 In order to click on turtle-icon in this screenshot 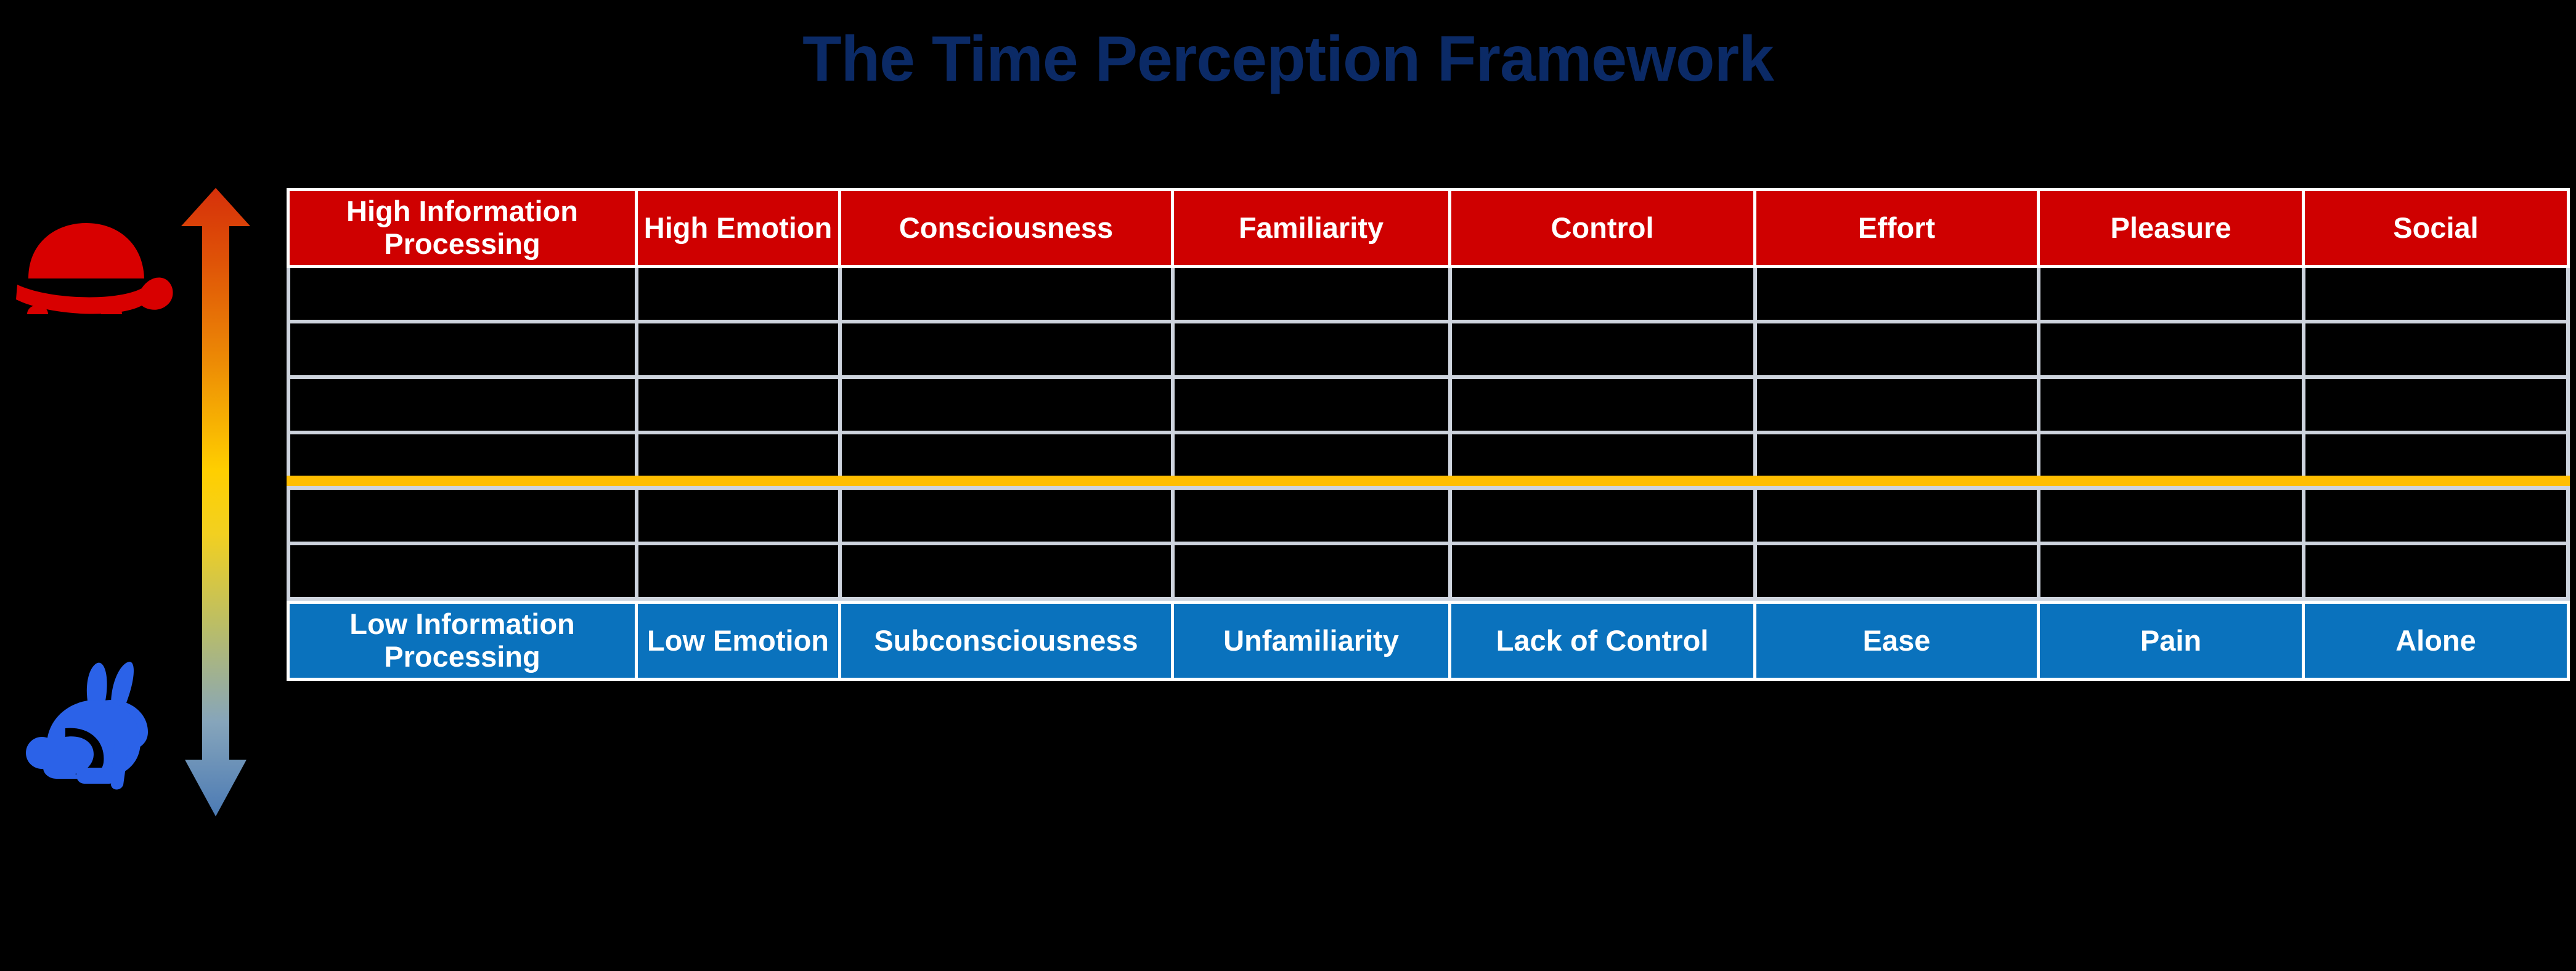, I will do `click(95, 268)`.